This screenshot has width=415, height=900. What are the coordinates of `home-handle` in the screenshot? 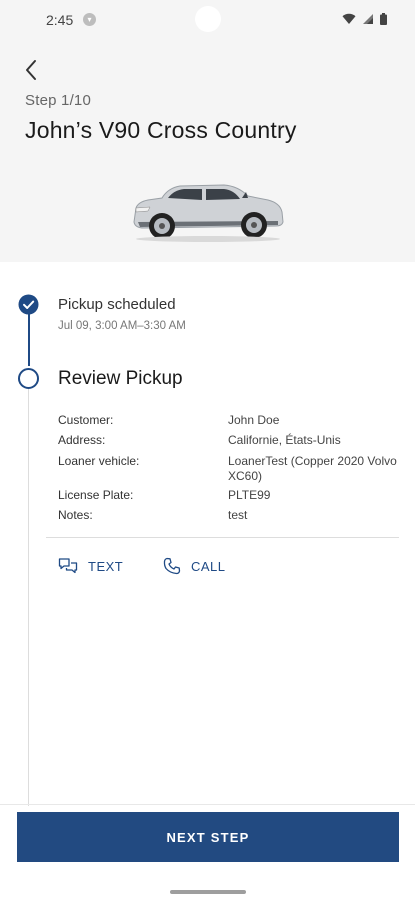 It's located at (208, 892).